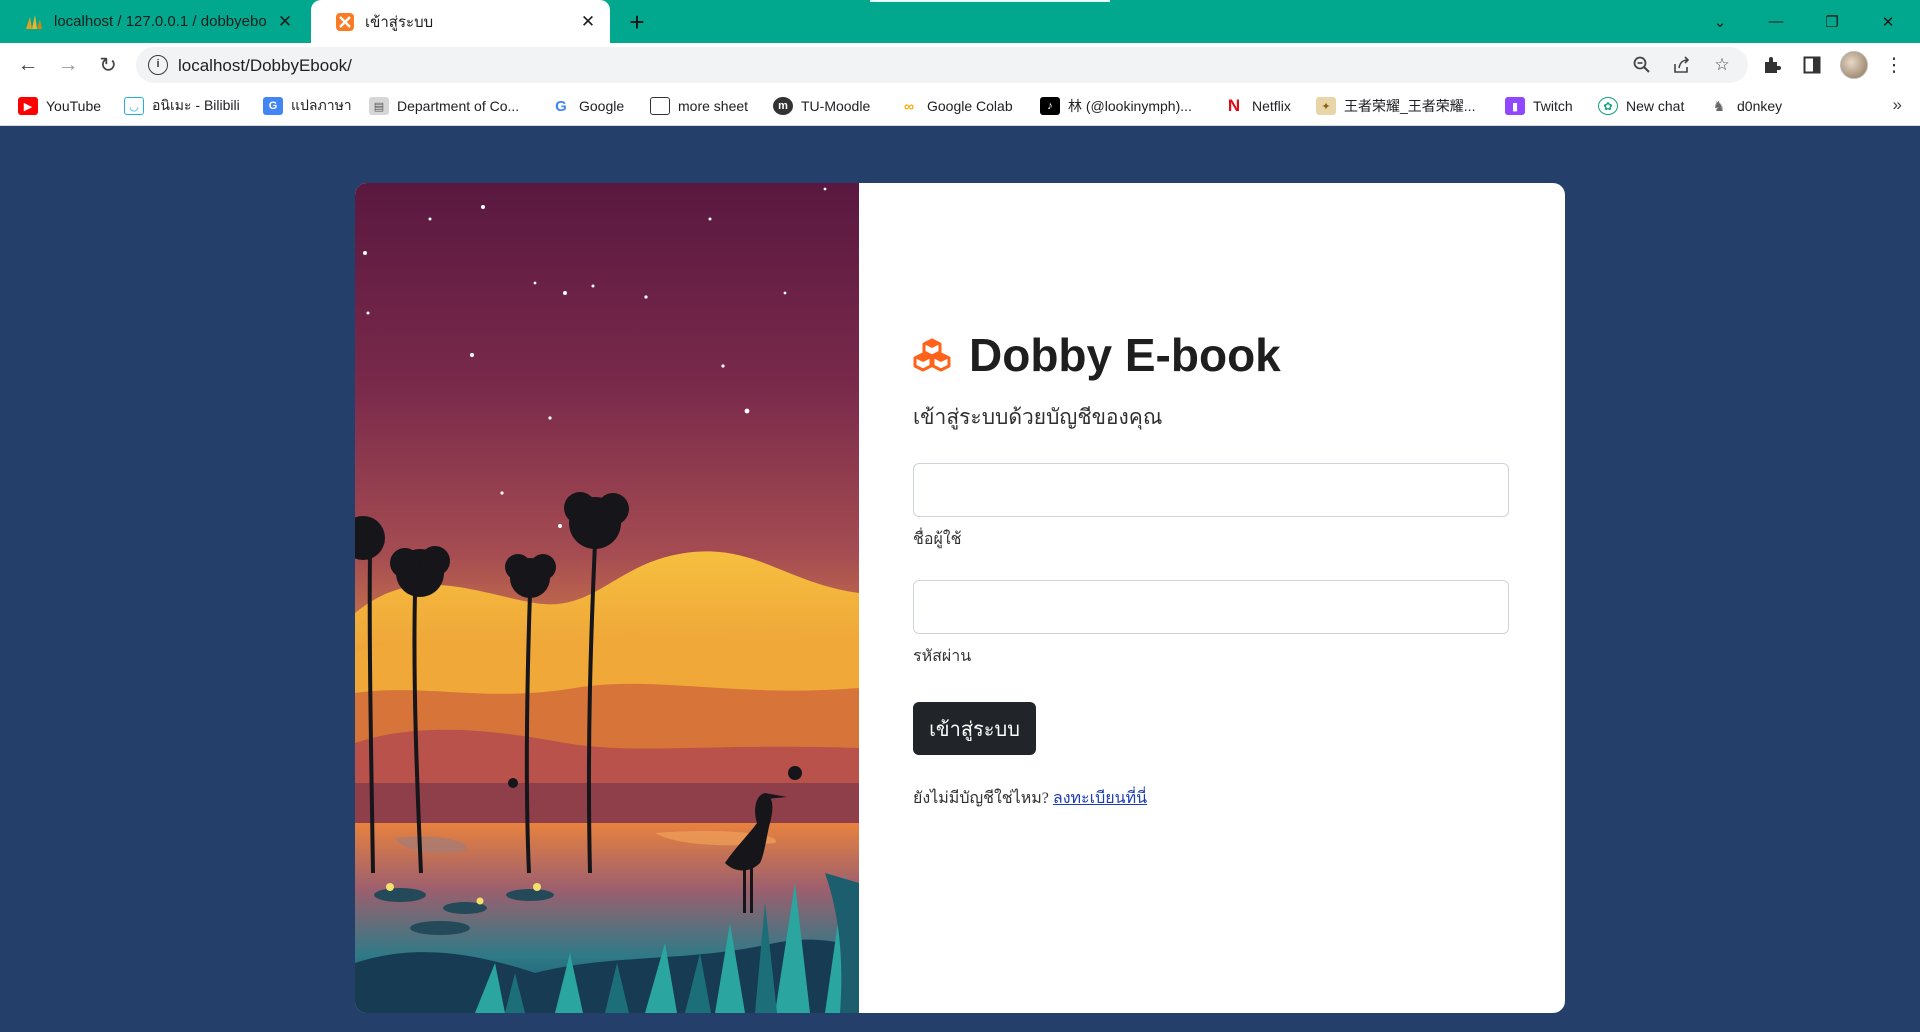  I want to click on minimize-button: —, so click(1776, 21).